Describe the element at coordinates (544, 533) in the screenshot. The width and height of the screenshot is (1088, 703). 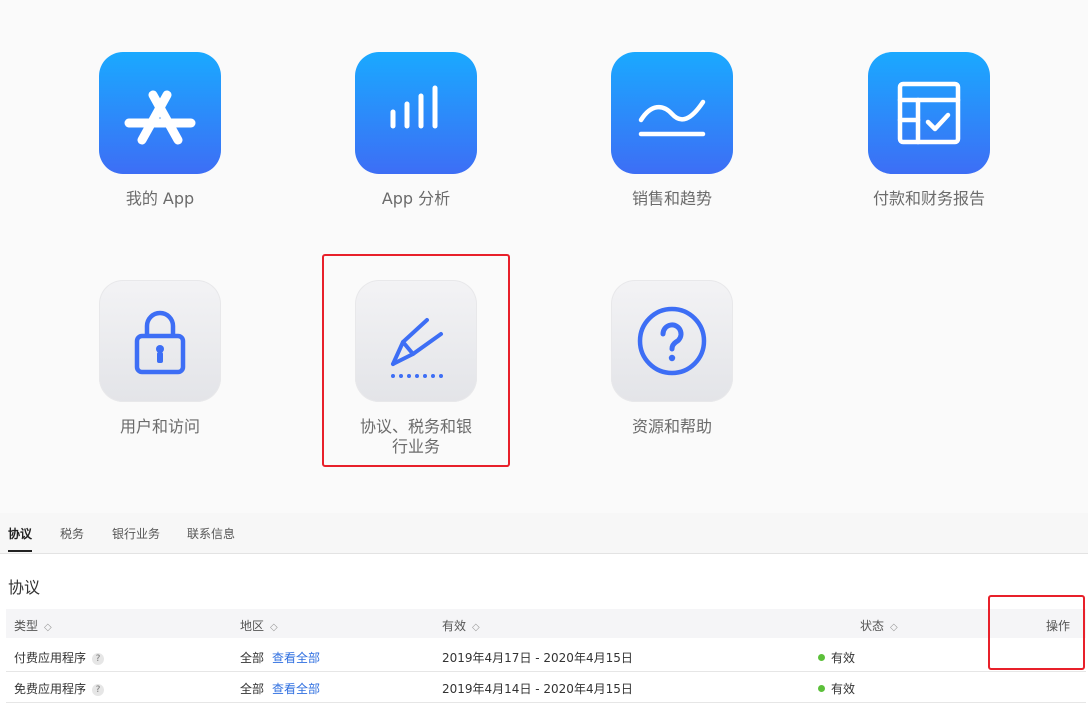
I see `tab-bar: 协议 税务 银行业务 联系信息` at that location.